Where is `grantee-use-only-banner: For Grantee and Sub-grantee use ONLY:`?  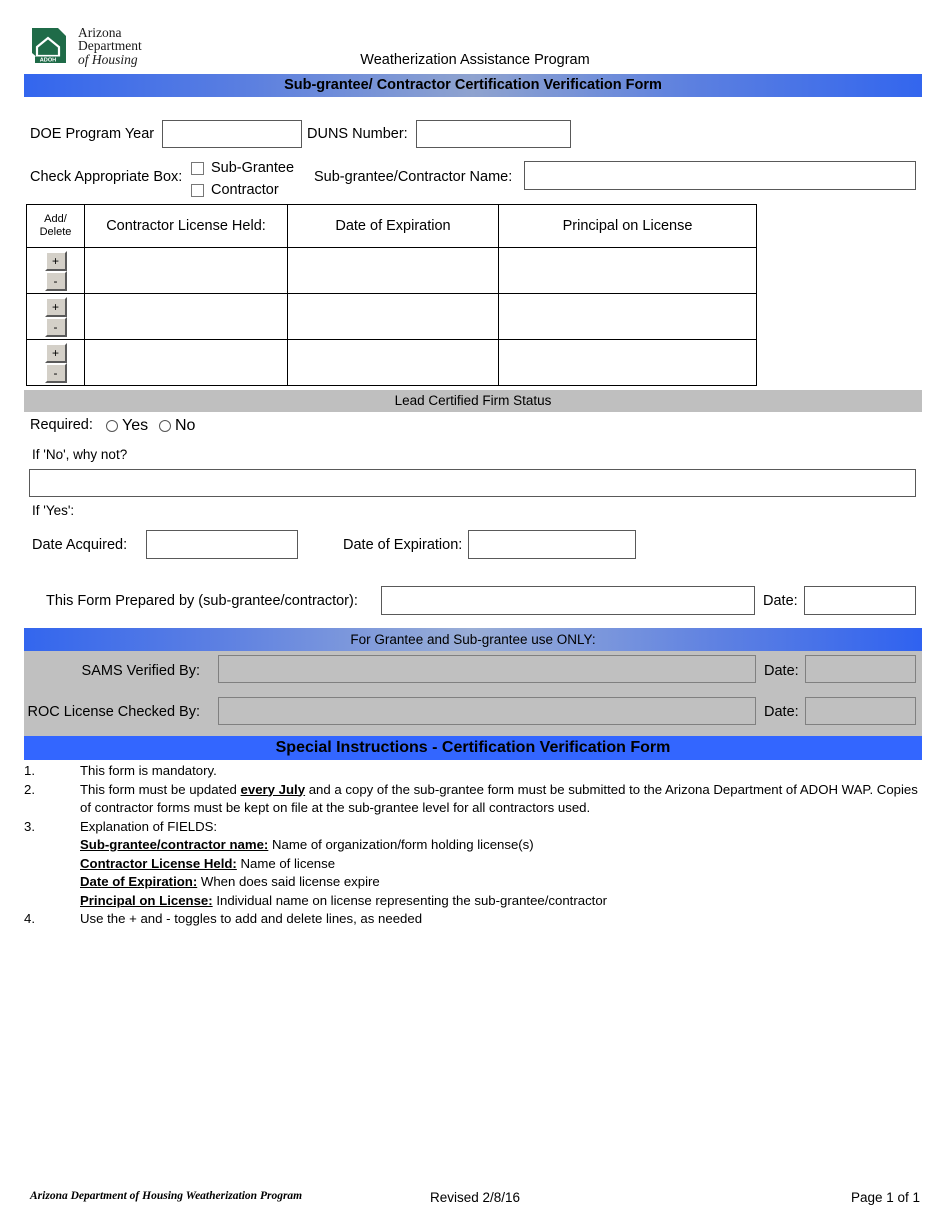
grantee-use-only-banner: For Grantee and Sub-grantee use ONLY: is located at coordinates (473, 639).